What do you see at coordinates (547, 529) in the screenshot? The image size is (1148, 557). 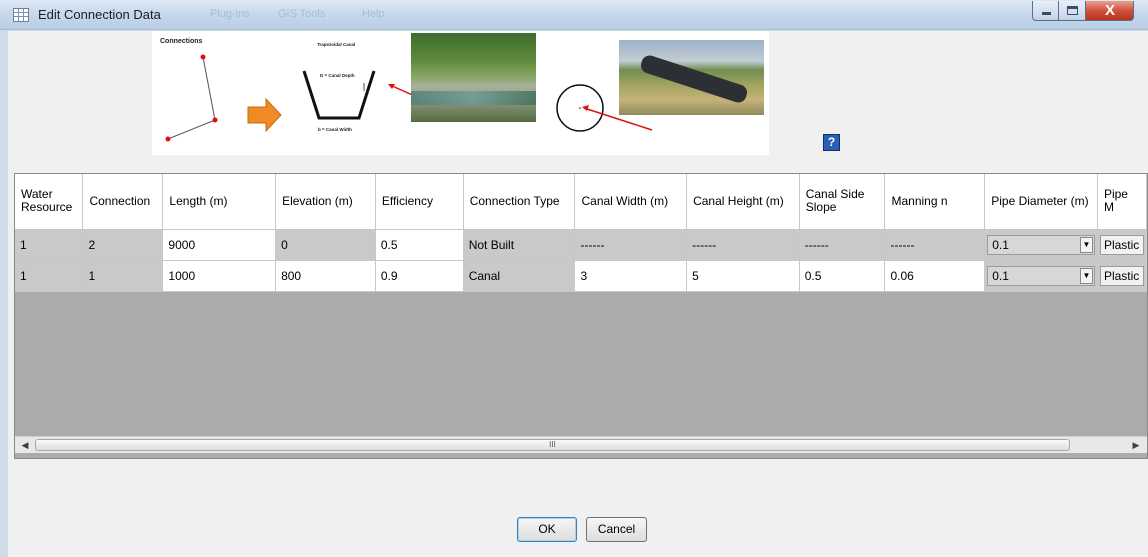 I see `ok-button: OK` at bounding box center [547, 529].